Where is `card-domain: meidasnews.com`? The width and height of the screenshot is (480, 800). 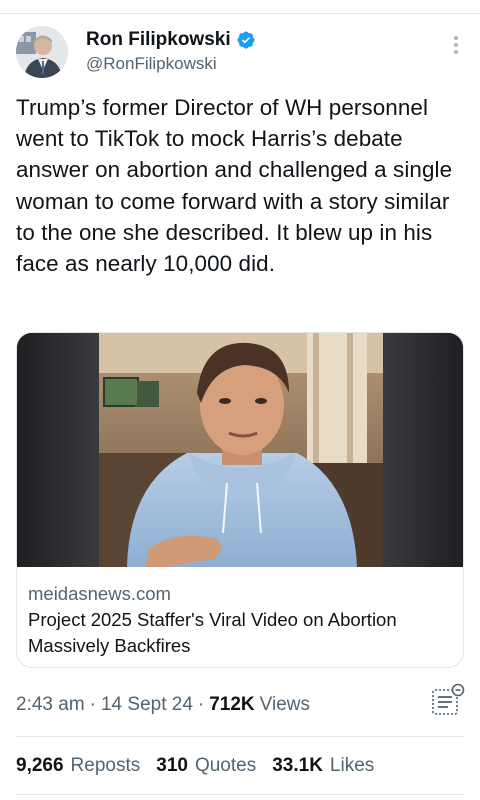 card-domain: meidasnews.com is located at coordinates (99, 593).